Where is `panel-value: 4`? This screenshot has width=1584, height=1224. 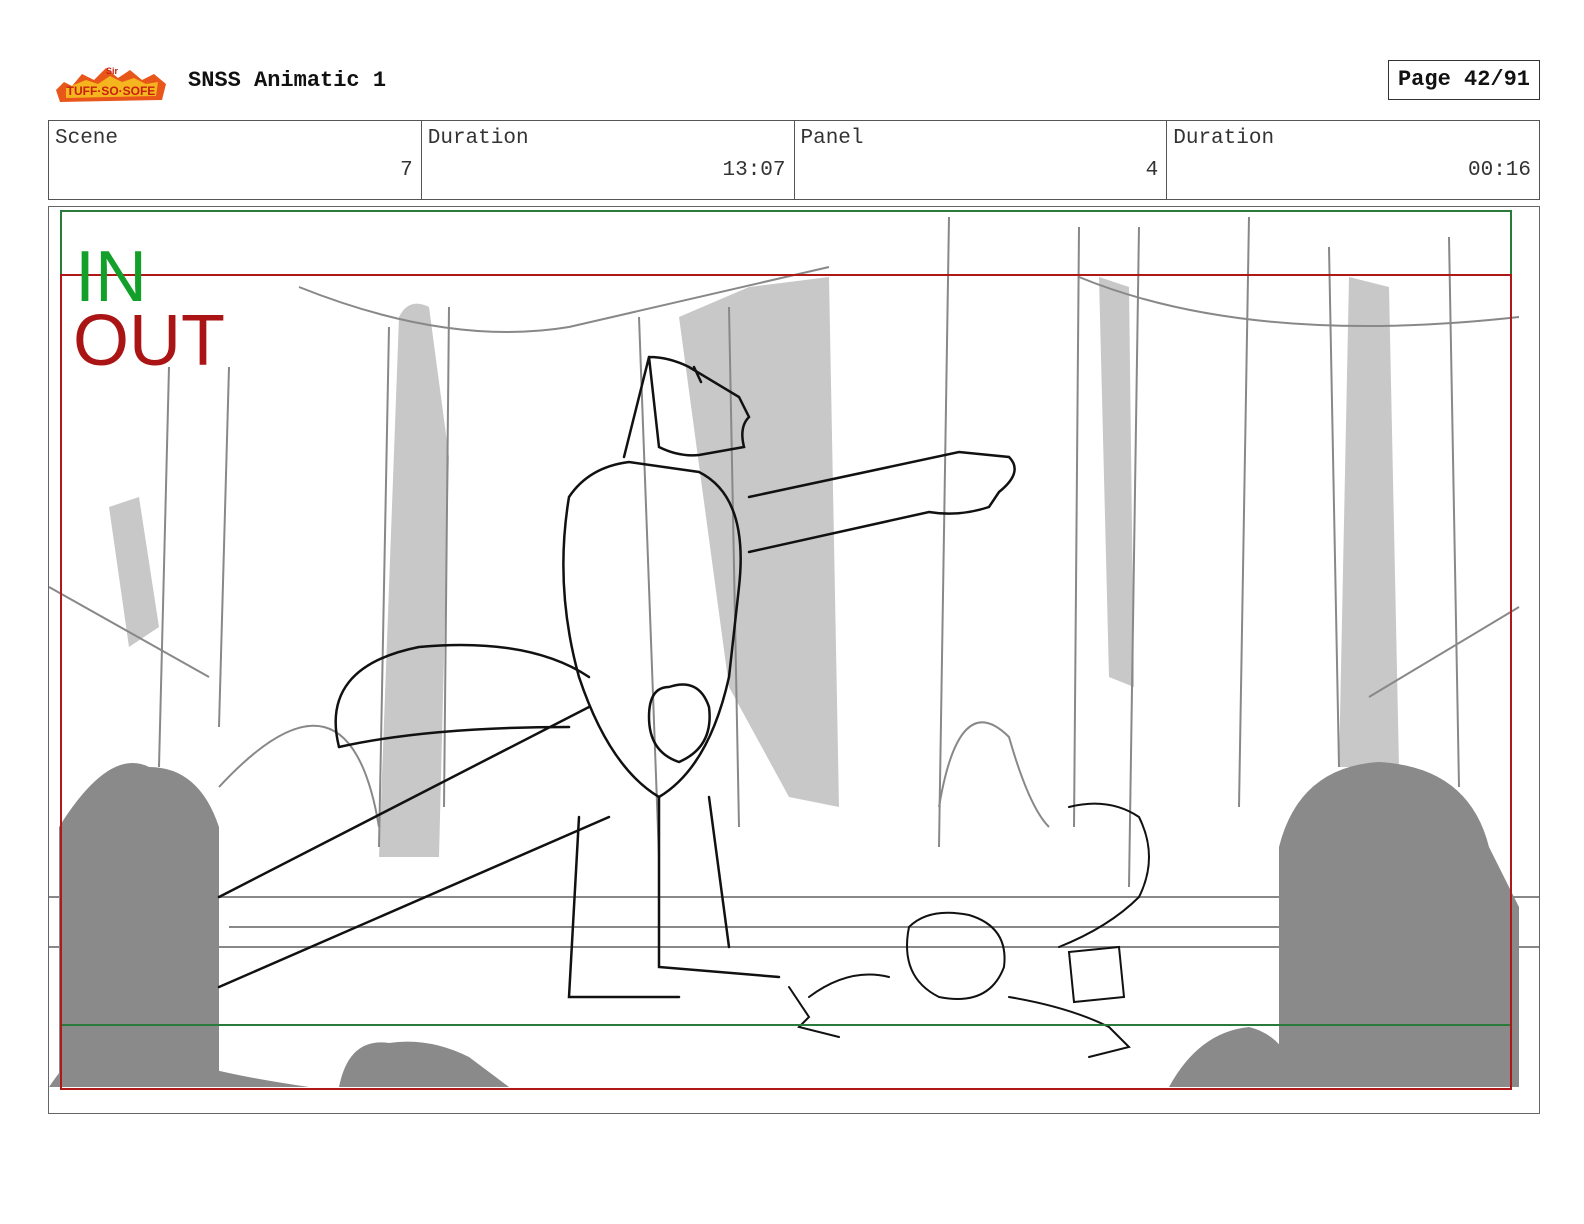
panel-value: 4 is located at coordinates (1152, 170).